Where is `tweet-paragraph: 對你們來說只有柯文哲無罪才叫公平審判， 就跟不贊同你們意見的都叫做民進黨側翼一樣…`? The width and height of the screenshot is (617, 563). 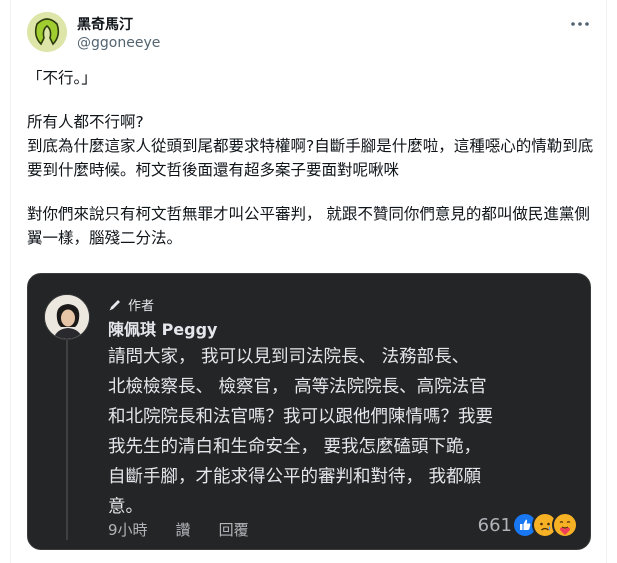 tweet-paragraph: 對你們來說只有柯文哲無罪才叫公平審判， 就跟不贊同你們意見的都叫做民進黨側翼一樣… is located at coordinates (308, 226).